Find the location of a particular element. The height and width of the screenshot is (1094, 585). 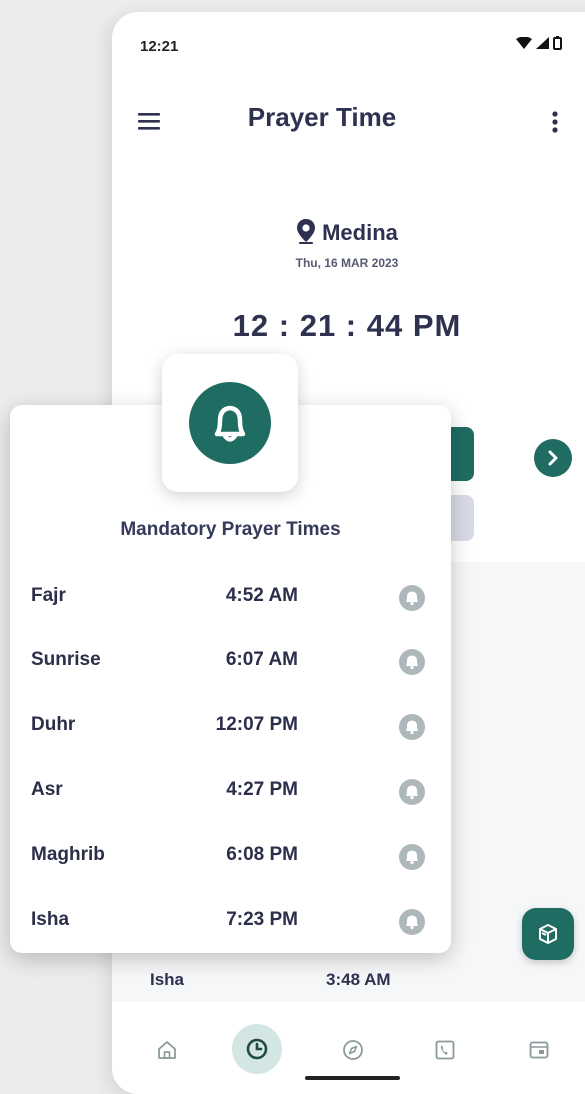

prayer-name: Maghrib is located at coordinates (68, 854).